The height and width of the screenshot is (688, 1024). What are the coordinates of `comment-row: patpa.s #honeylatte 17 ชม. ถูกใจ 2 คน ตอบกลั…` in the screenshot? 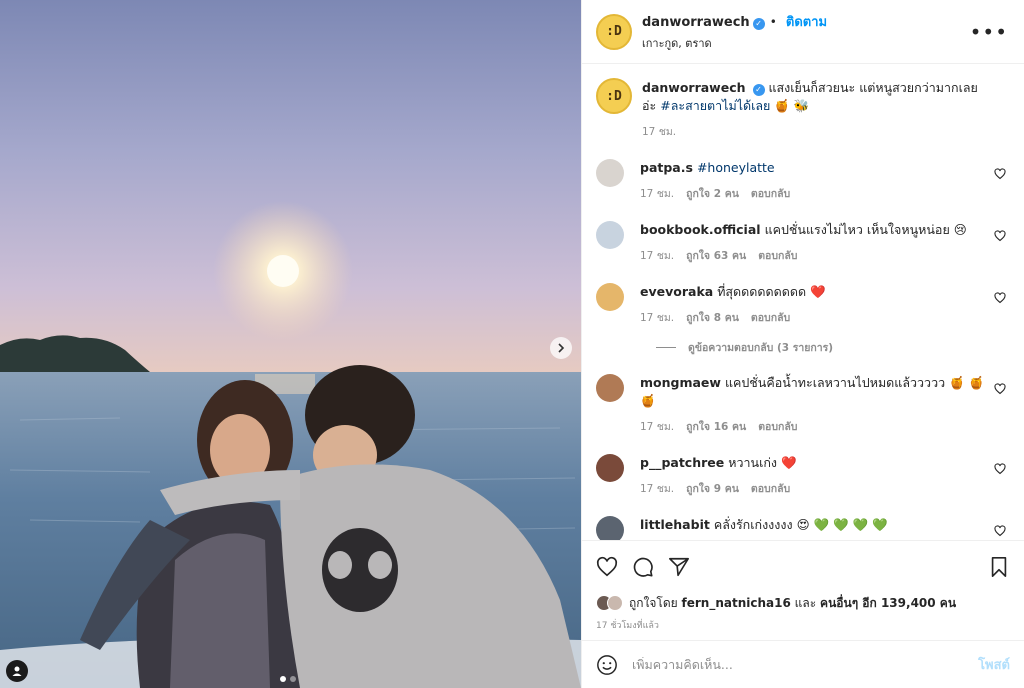 It's located at (803, 181).